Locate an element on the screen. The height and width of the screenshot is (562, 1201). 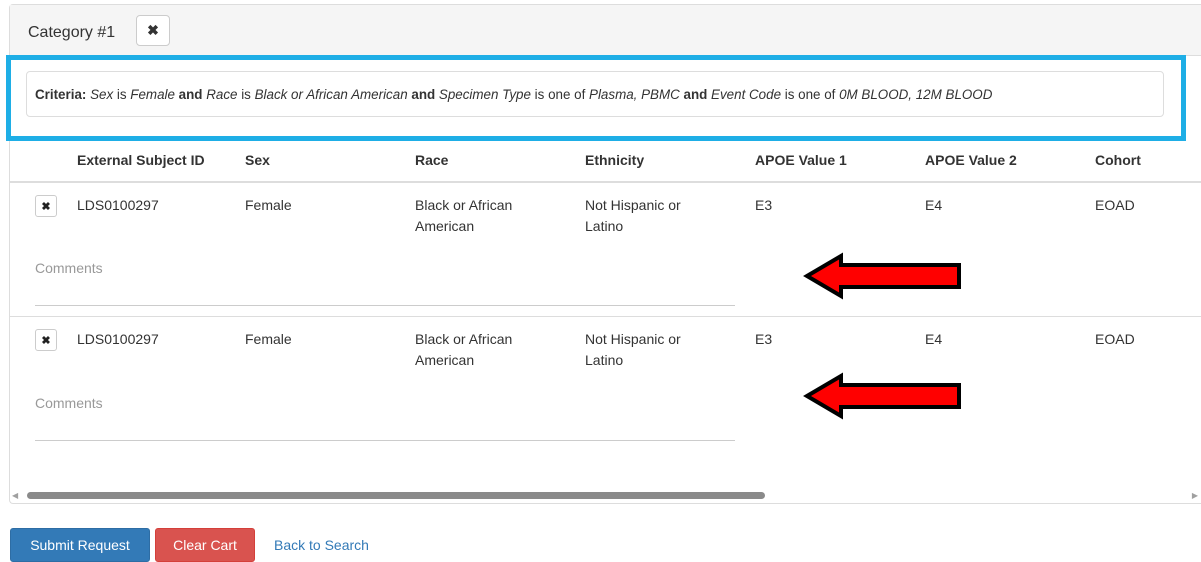
header-apoe-value-2: APOE Value 2 is located at coordinates (971, 160).